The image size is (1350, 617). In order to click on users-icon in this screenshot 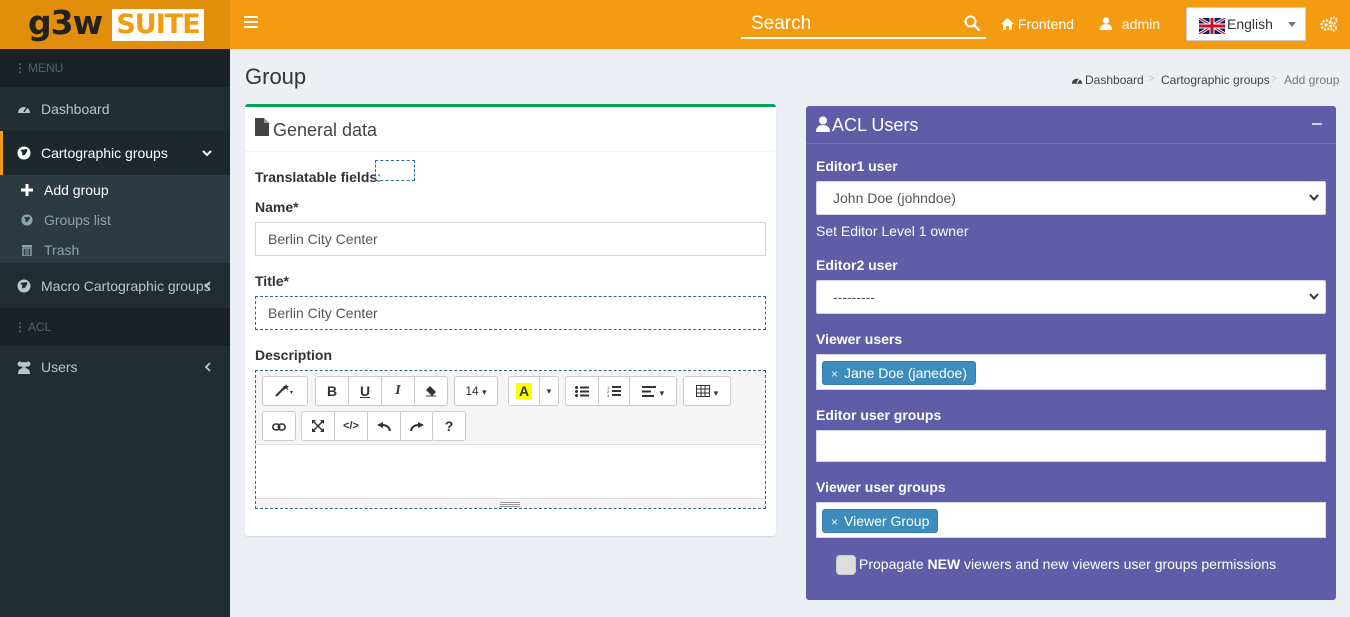, I will do `click(24, 367)`.